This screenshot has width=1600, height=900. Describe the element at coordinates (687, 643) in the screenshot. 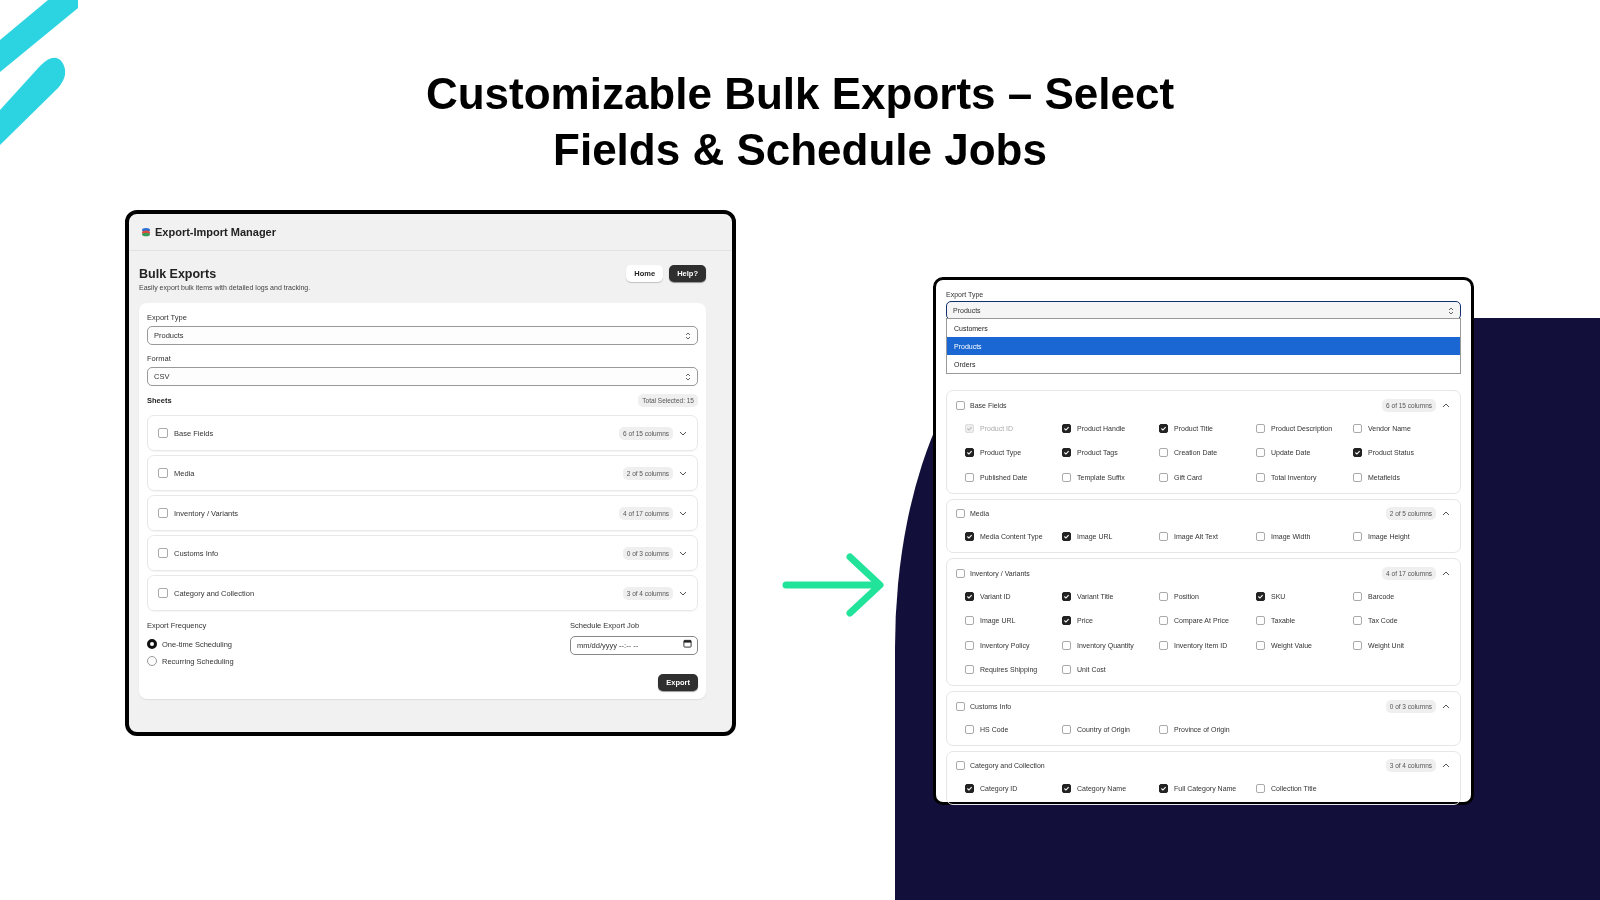

I see `calendar-icon` at that location.